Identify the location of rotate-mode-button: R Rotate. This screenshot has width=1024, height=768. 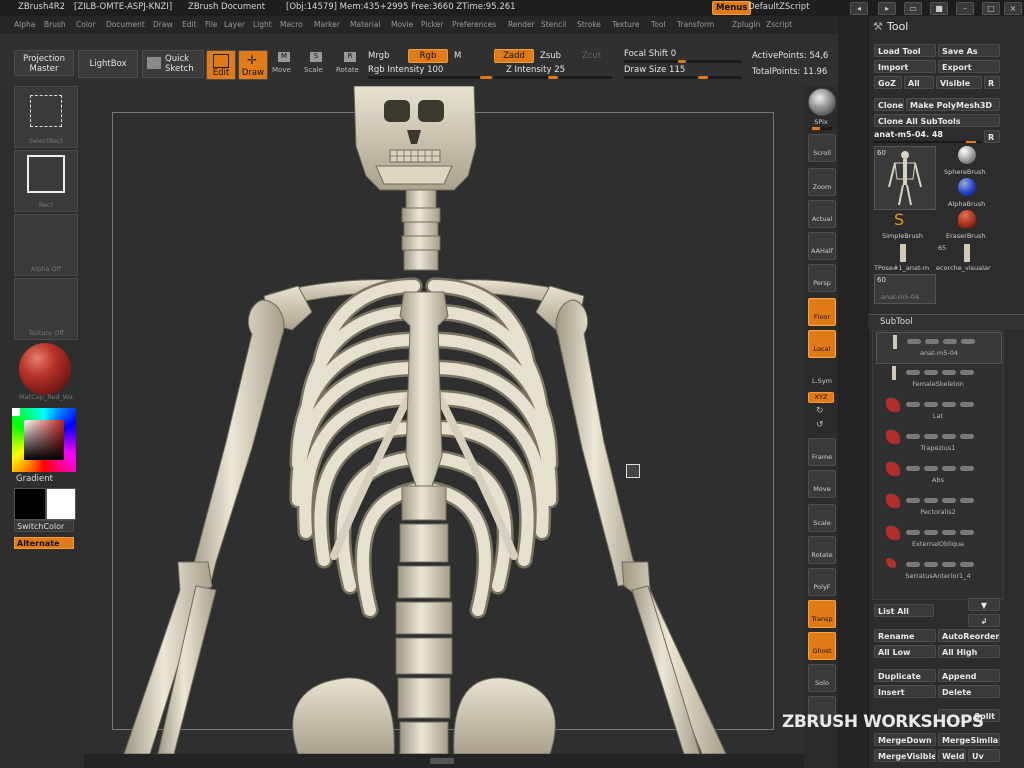
(349, 65).